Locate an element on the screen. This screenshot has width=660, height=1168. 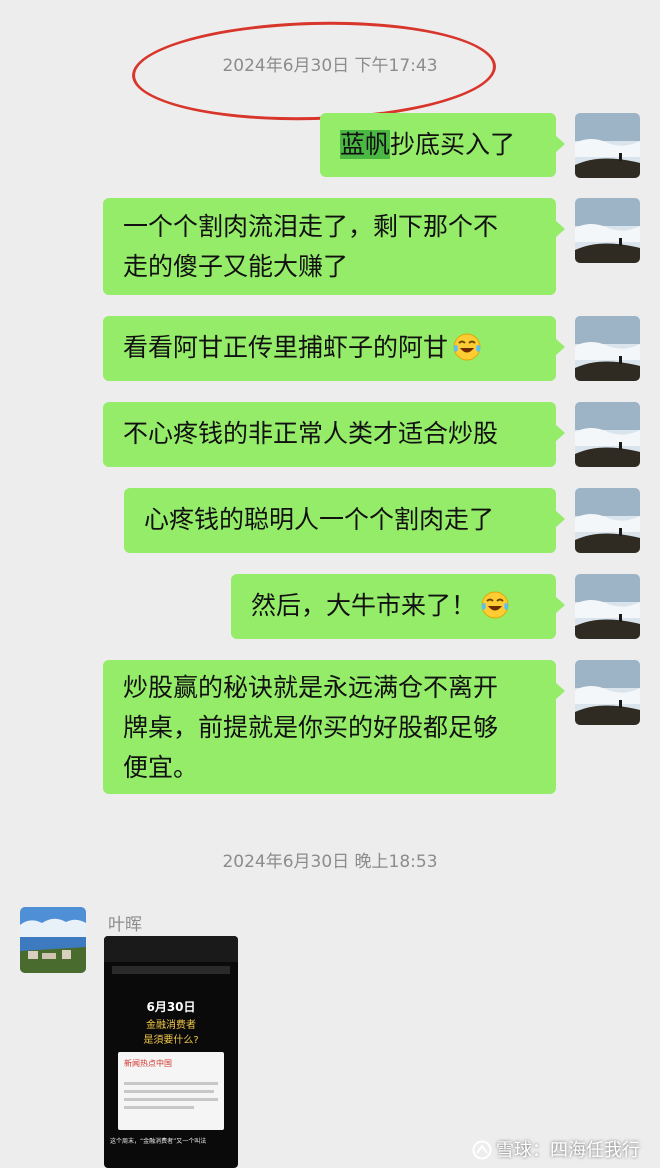
message-text-line: 一个个割肉流泪走了，剩下那个不 is located at coordinates (311, 226).